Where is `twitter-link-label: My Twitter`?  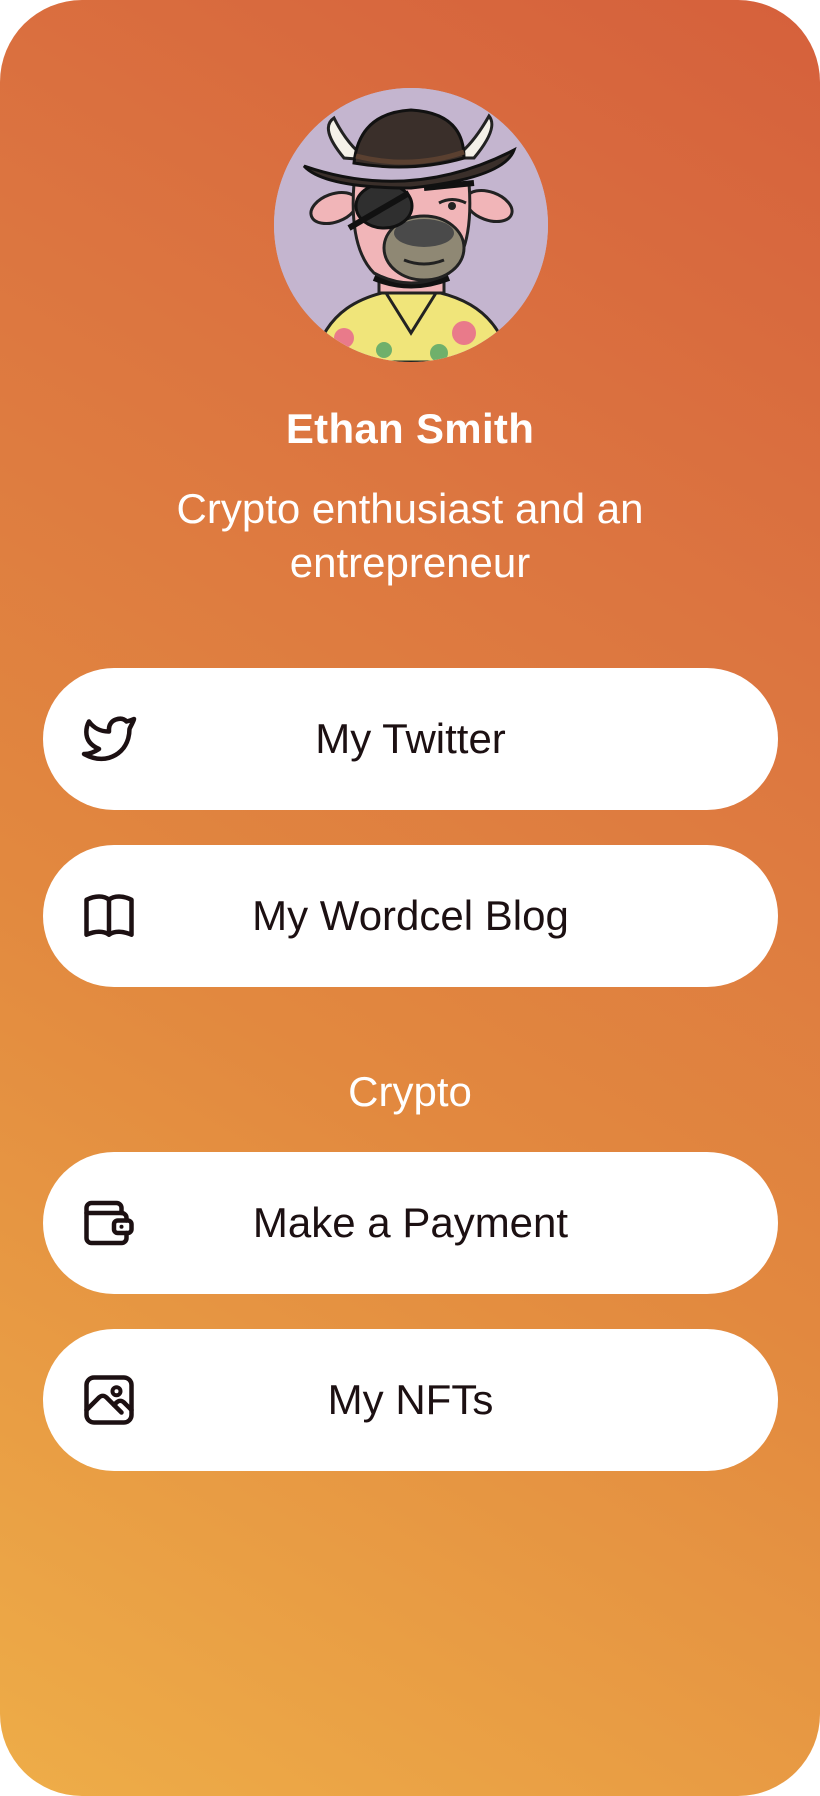 twitter-link-label: My Twitter is located at coordinates (410, 738).